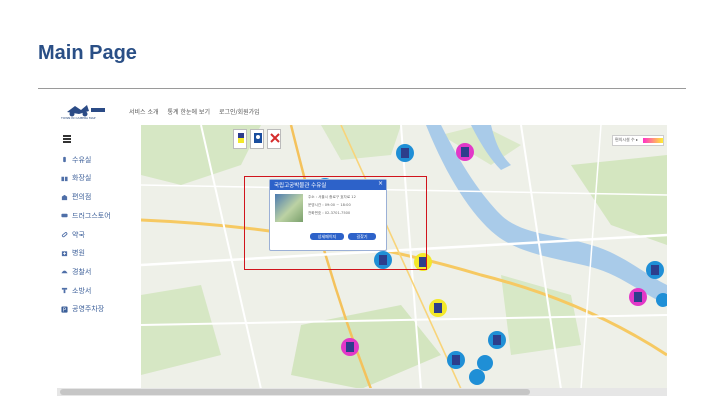  What do you see at coordinates (144, 111) in the screenshot?
I see `nav-service-intro: 서비스 소개` at bounding box center [144, 111].